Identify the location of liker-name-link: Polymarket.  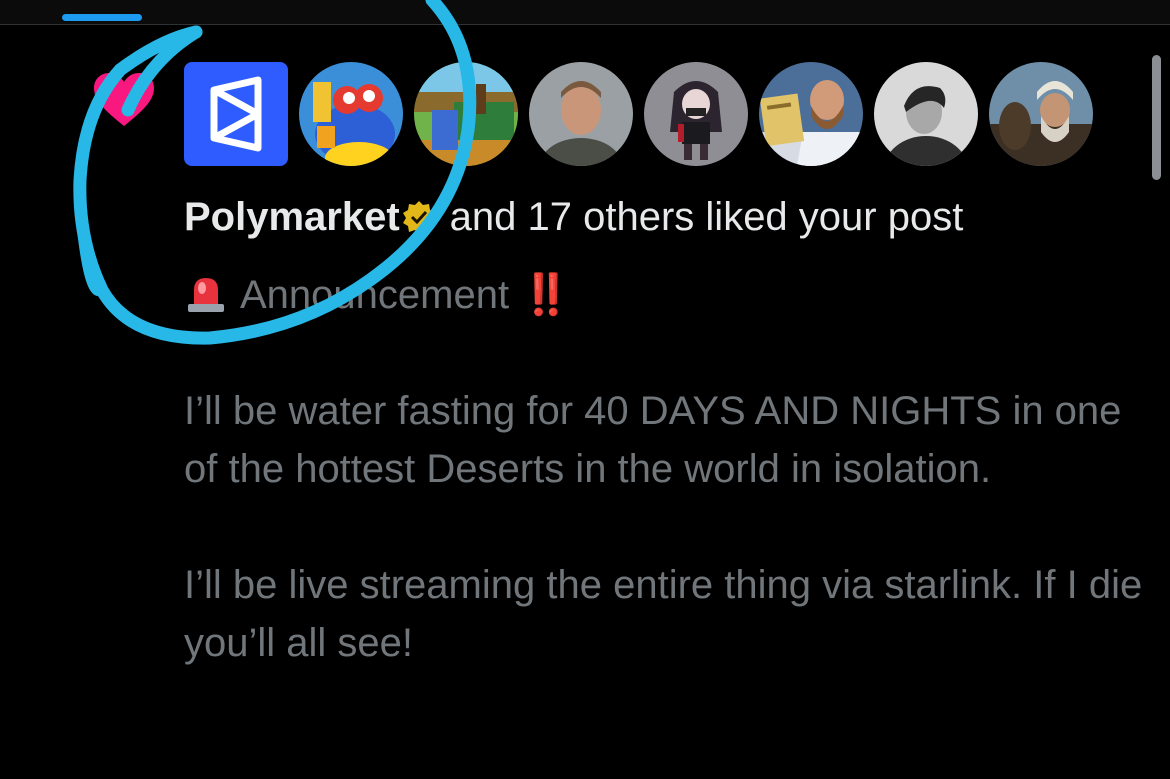
(292, 217).